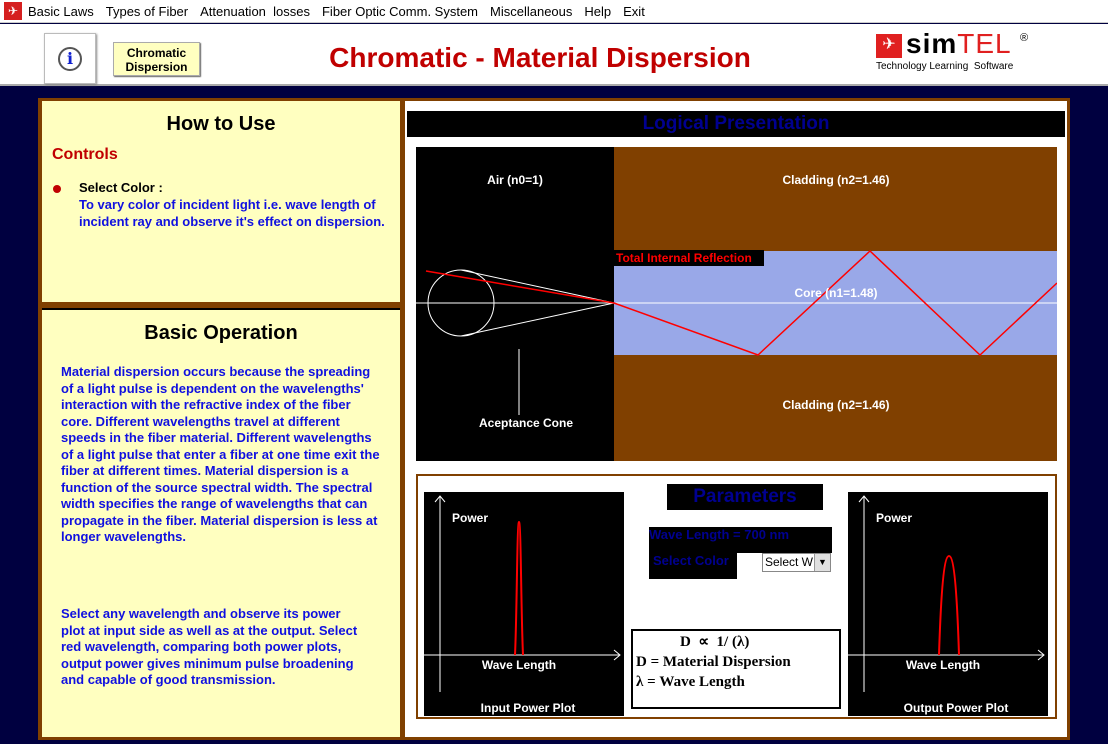 The height and width of the screenshot is (744, 1108). Describe the element at coordinates (221, 333) in the screenshot. I see `basic-operation-title: Basic Operation` at that location.